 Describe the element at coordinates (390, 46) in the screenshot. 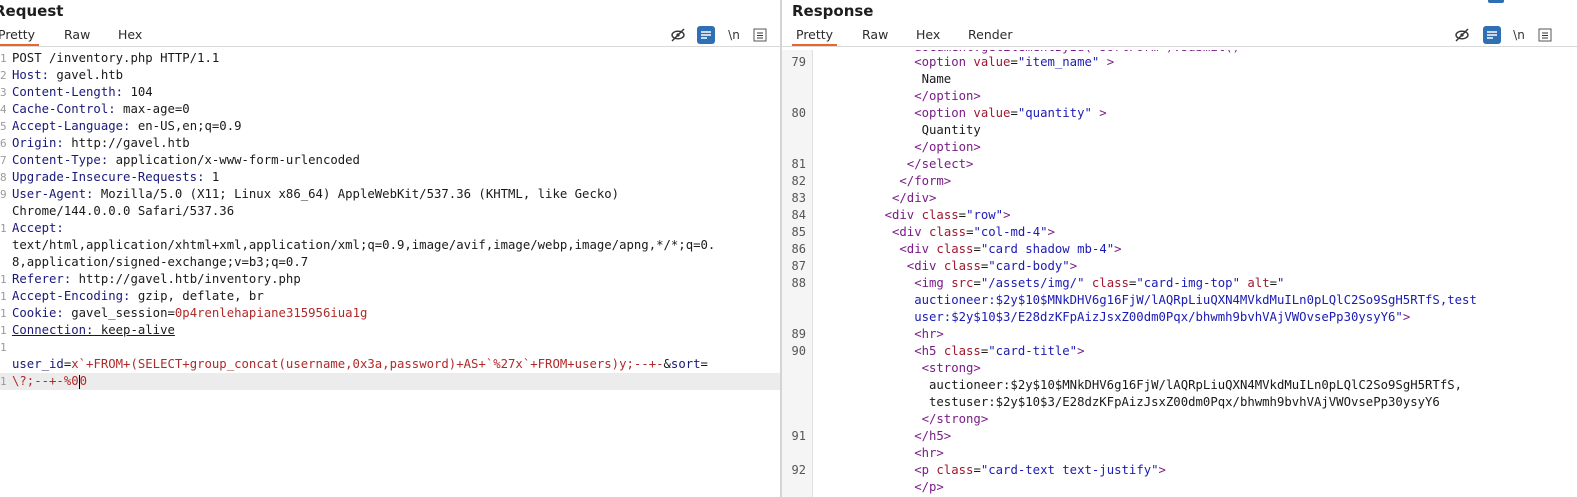

I see `tab-separator` at that location.